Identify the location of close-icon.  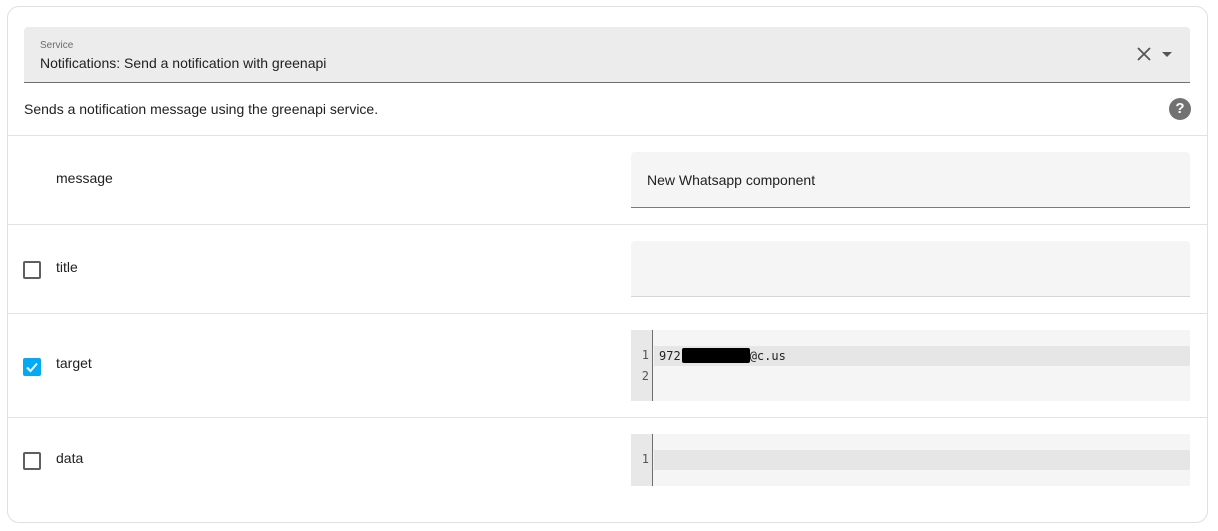
(1144, 54).